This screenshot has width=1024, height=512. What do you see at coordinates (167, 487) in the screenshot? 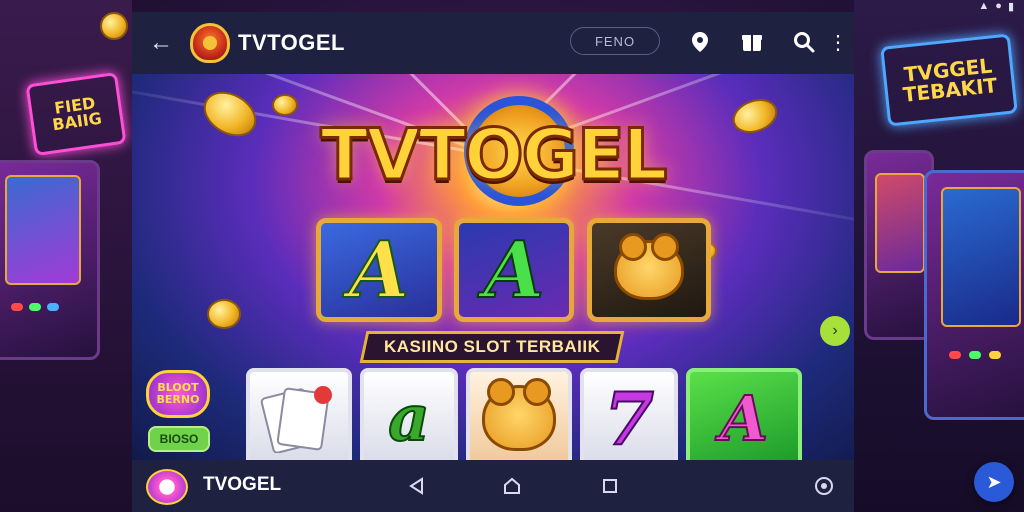
I see `bottom-logo` at bounding box center [167, 487].